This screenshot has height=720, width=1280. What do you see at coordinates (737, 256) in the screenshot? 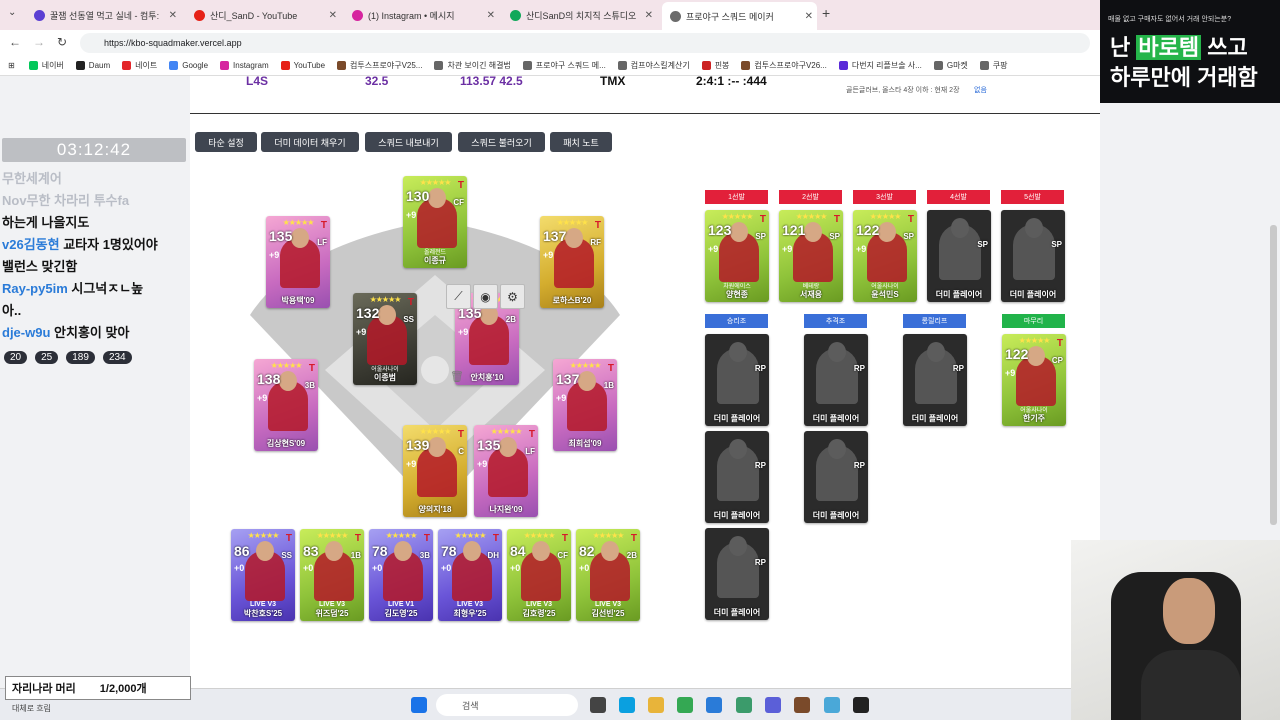
I see `starting-pitcher-card: ★★★★★ T 123 SP +9 차원에이스 양현종` at bounding box center [737, 256].